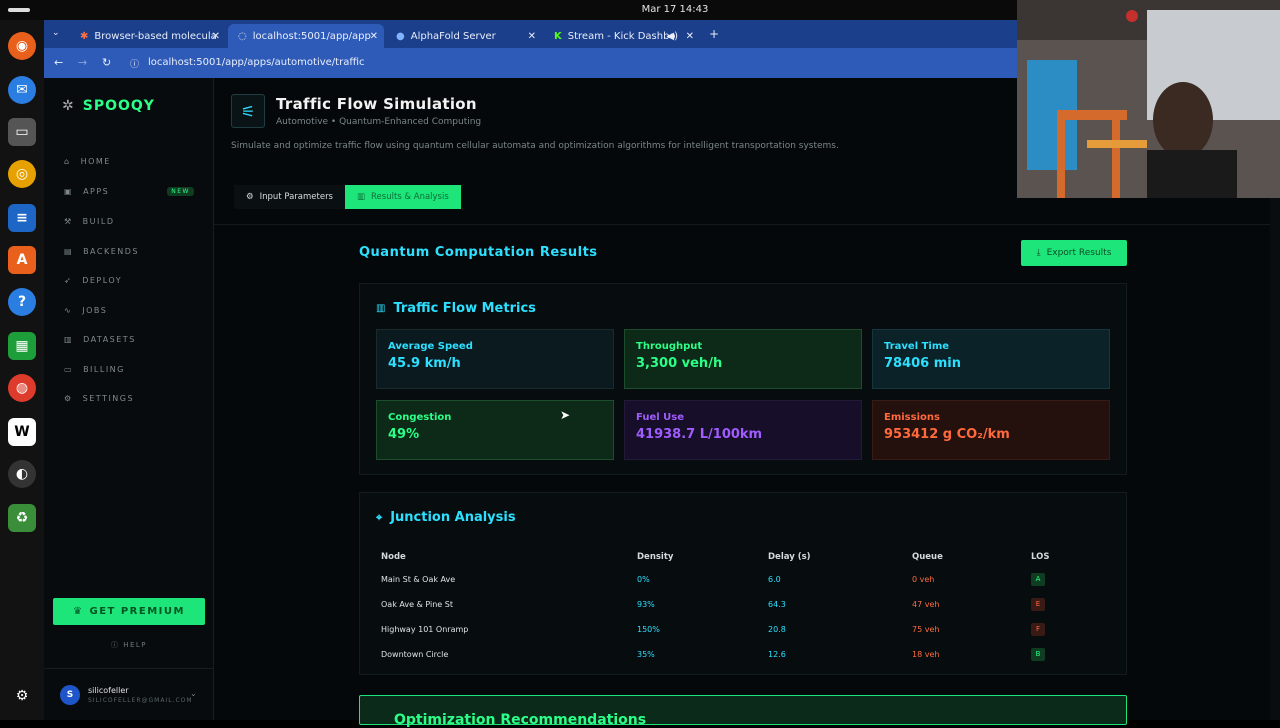 This screenshot has height=728, width=1280. Describe the element at coordinates (22, 346) in the screenshot. I see `calc-icon: ▦` at that location.